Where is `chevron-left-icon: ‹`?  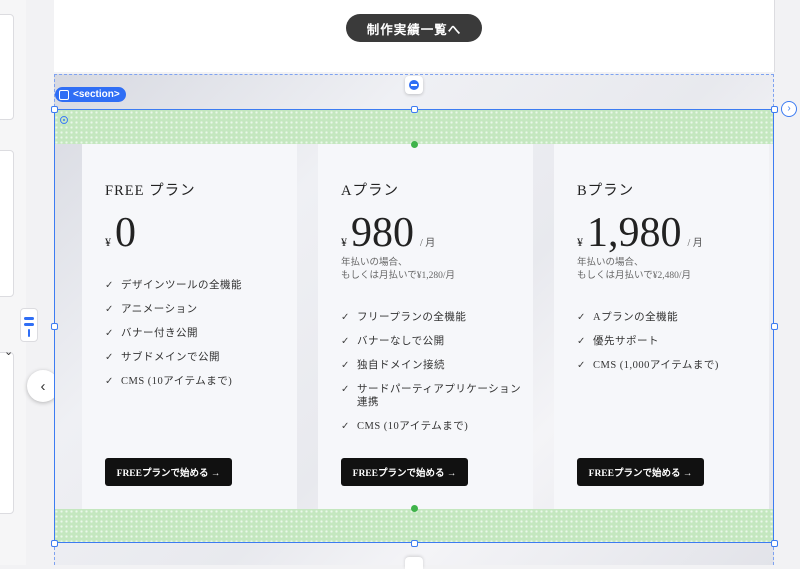 chevron-left-icon: ‹ is located at coordinates (43, 386).